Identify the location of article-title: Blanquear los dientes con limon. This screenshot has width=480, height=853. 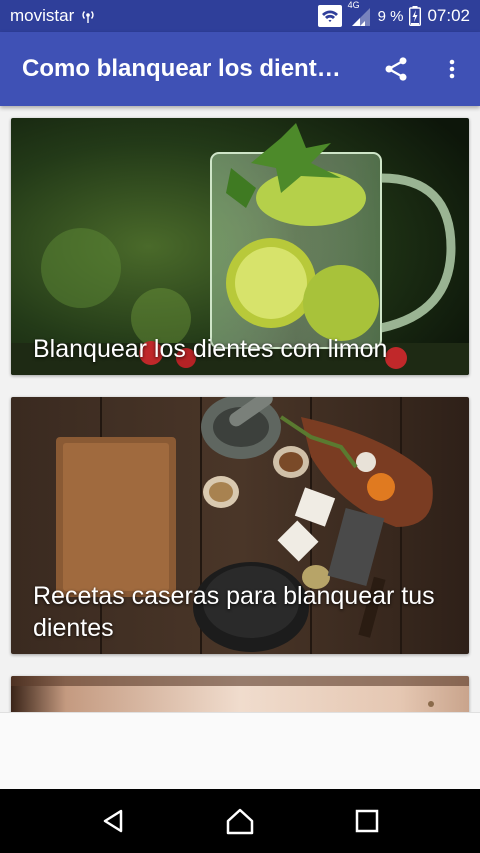
(210, 349).